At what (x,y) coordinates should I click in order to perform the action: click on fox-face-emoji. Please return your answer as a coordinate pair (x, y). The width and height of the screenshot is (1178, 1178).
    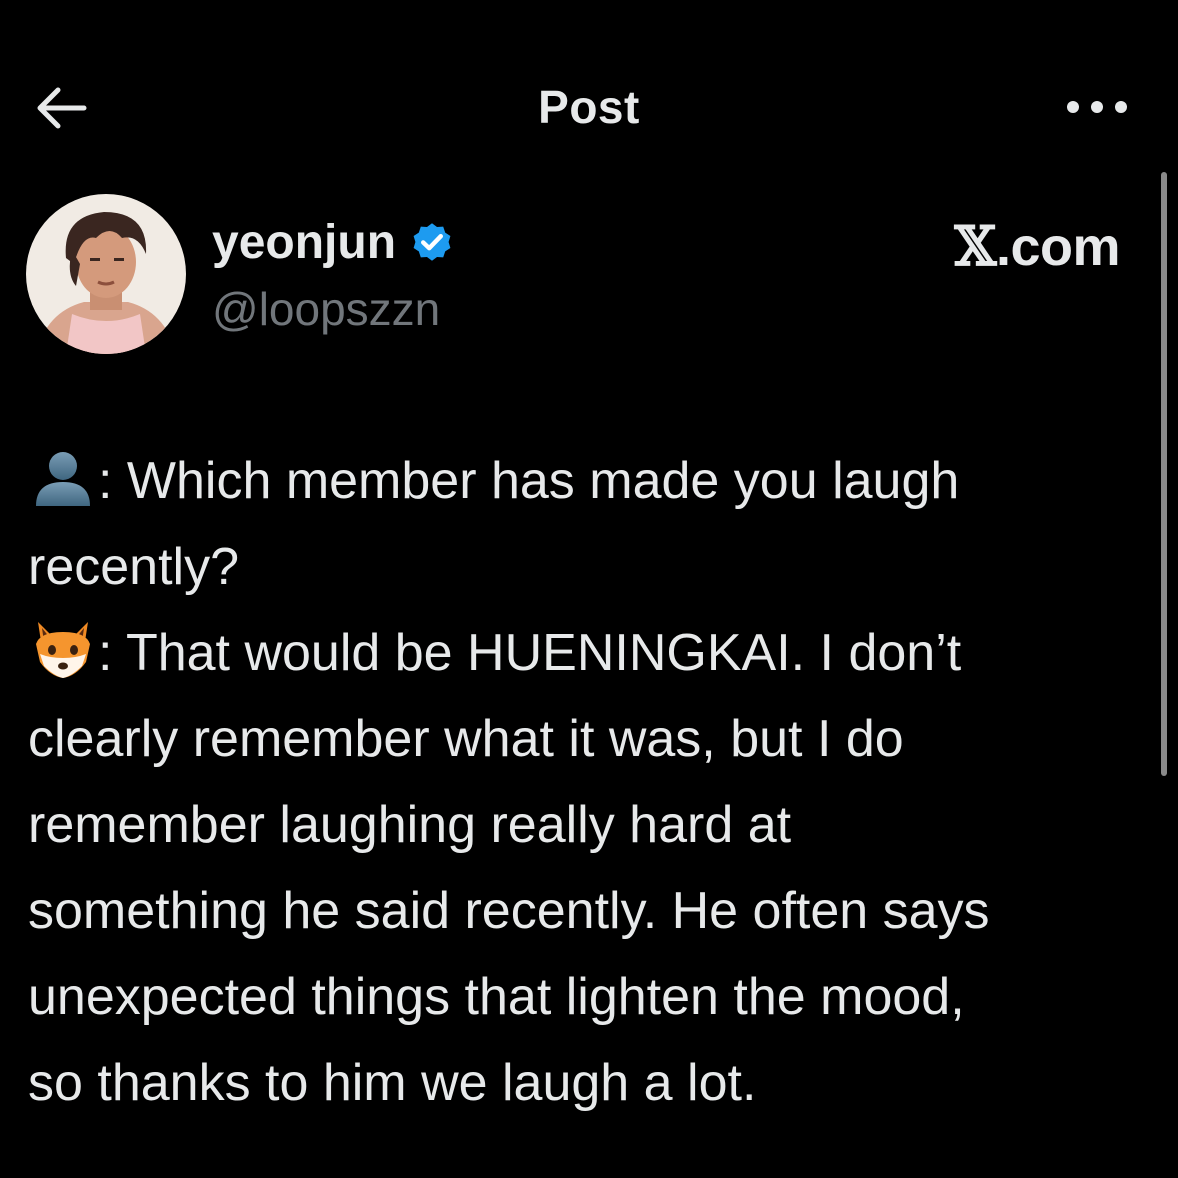
    Looking at the image, I should click on (63, 649).